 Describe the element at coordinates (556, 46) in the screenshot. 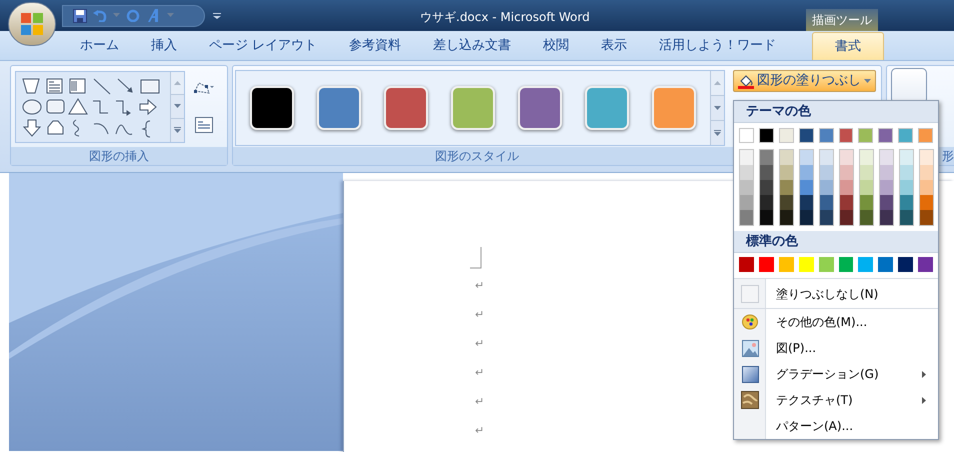

I see `ribbon-tab: 校閲` at that location.